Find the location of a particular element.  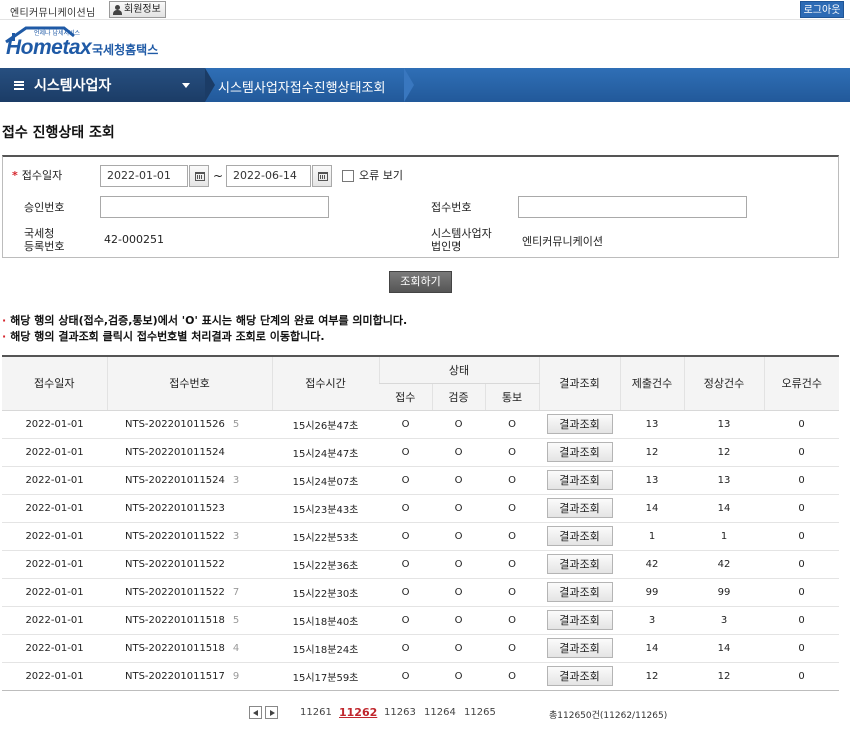

logout-button: 로그아웃 is located at coordinates (822, 9).